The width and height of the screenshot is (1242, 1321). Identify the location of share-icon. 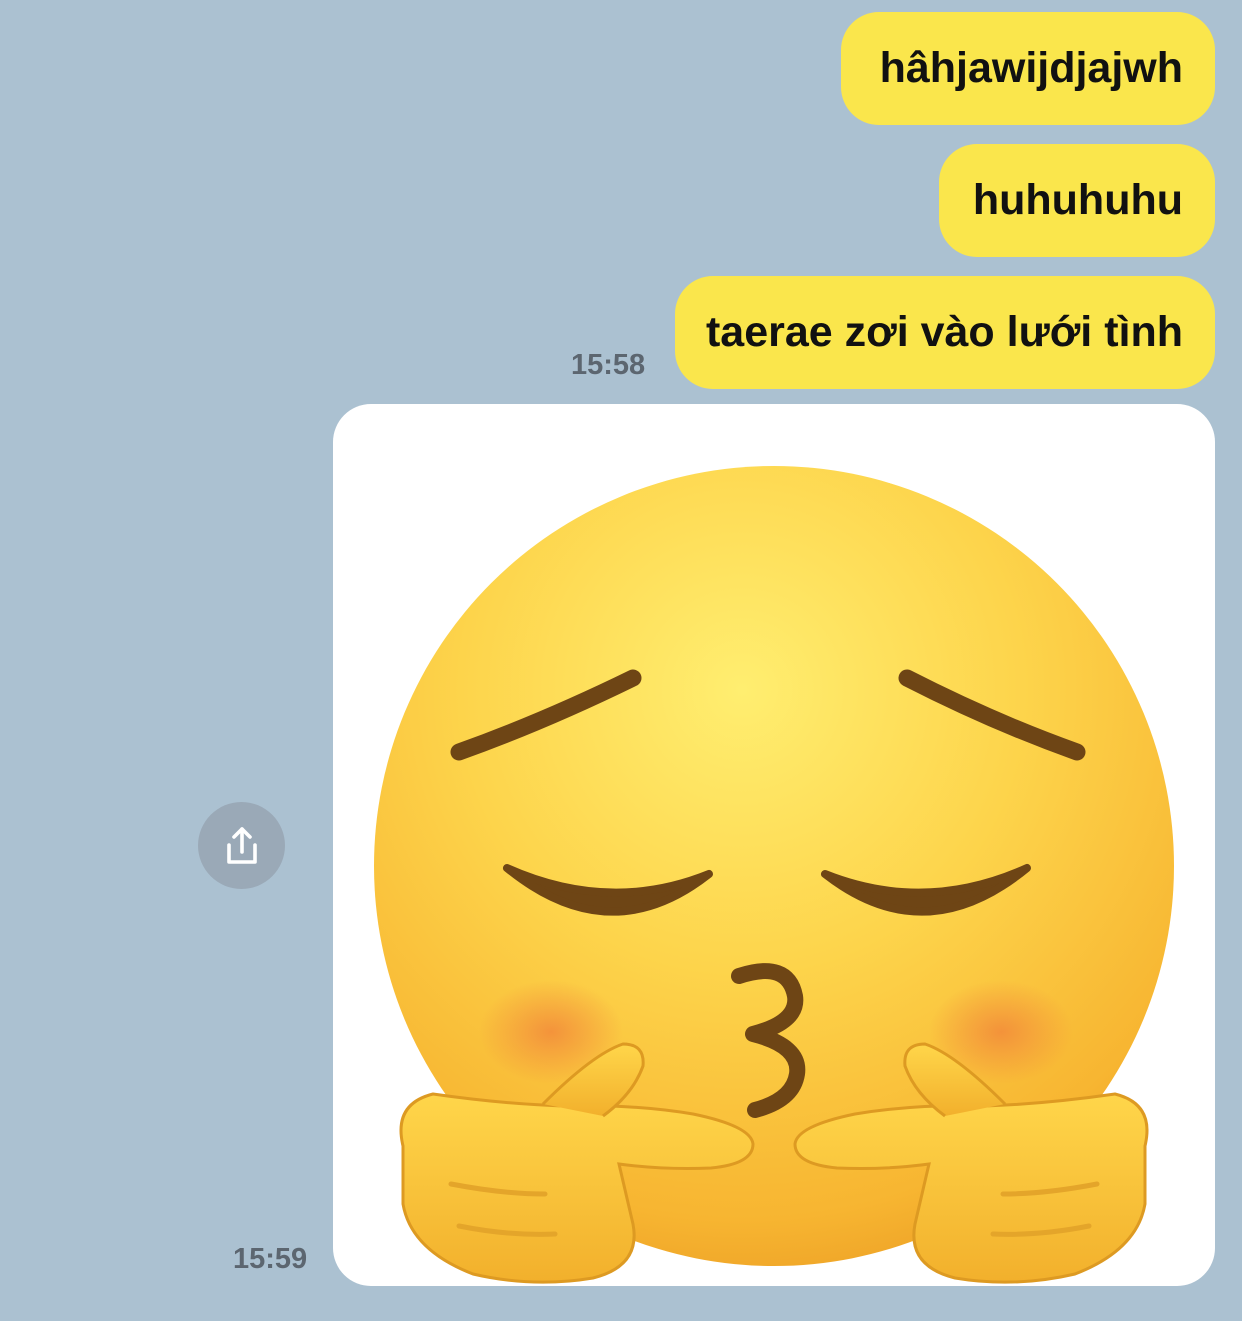
(241, 845).